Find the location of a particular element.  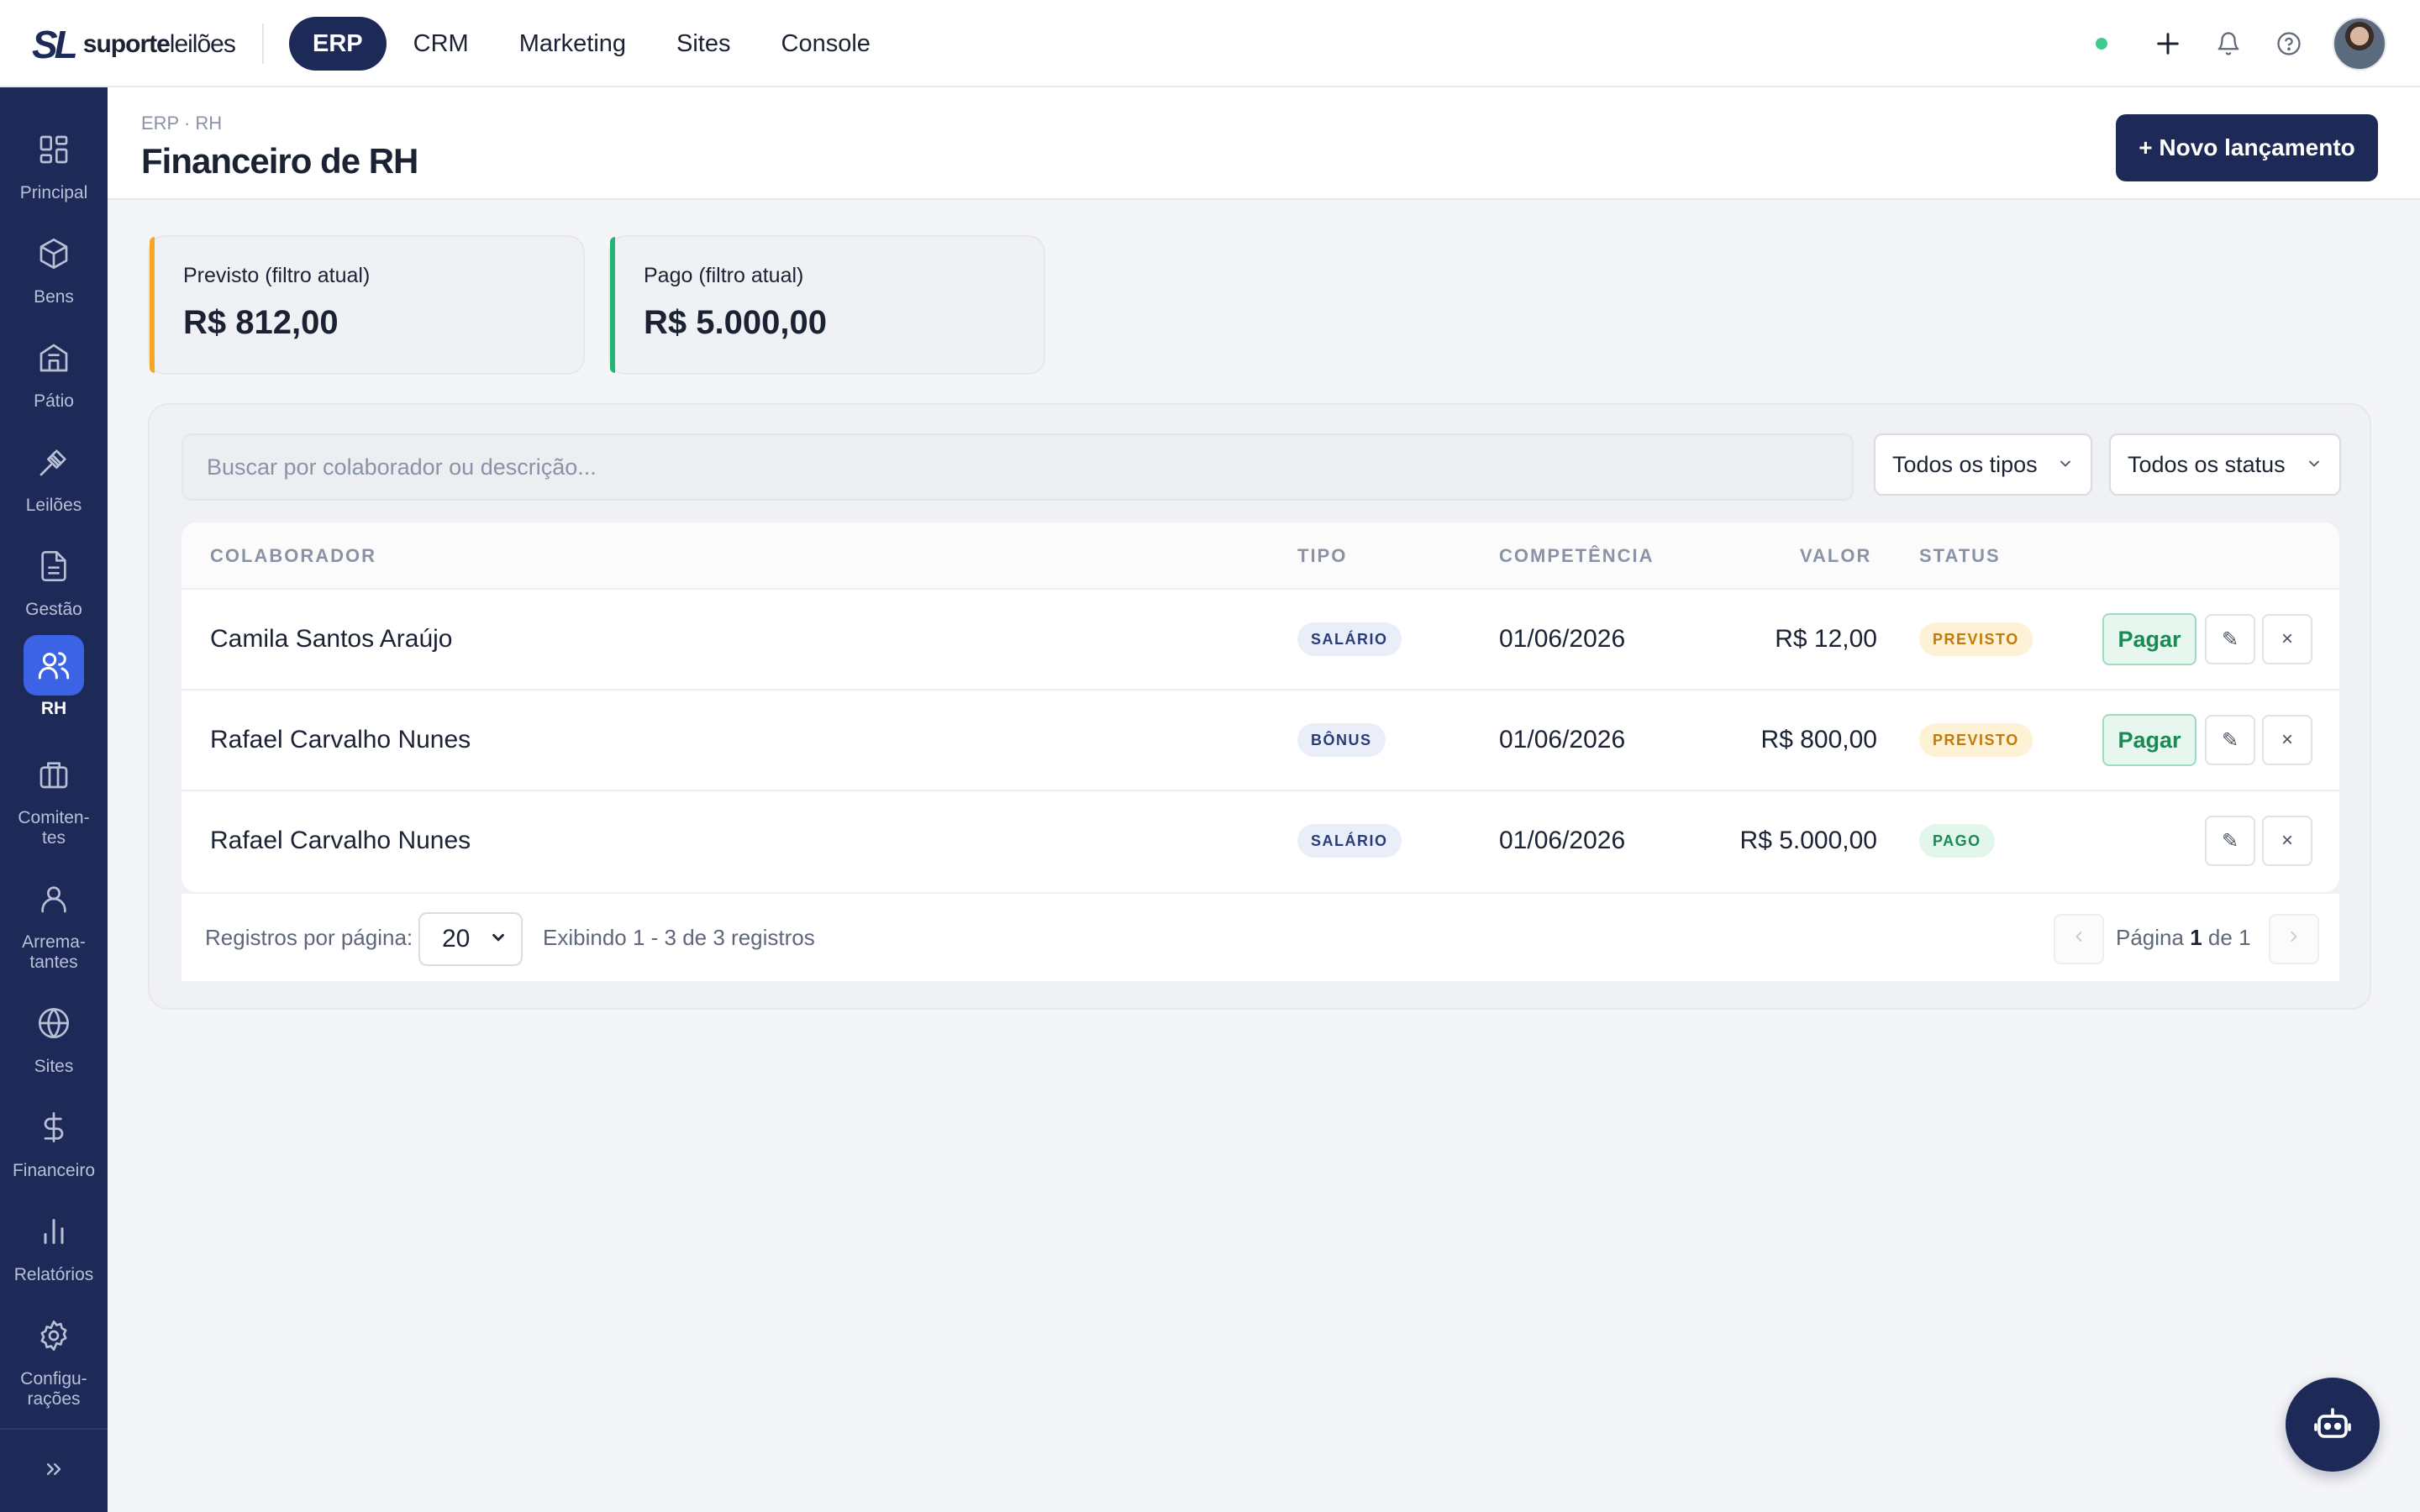

gear-icon is located at coordinates (54, 1335).